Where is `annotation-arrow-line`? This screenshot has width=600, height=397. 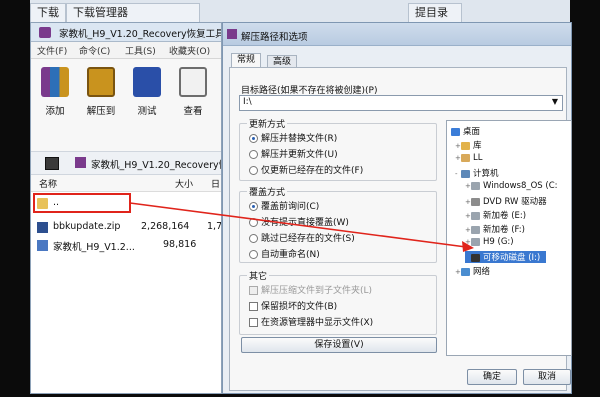
annotation-arrow-line is located at coordinates (298, 225).